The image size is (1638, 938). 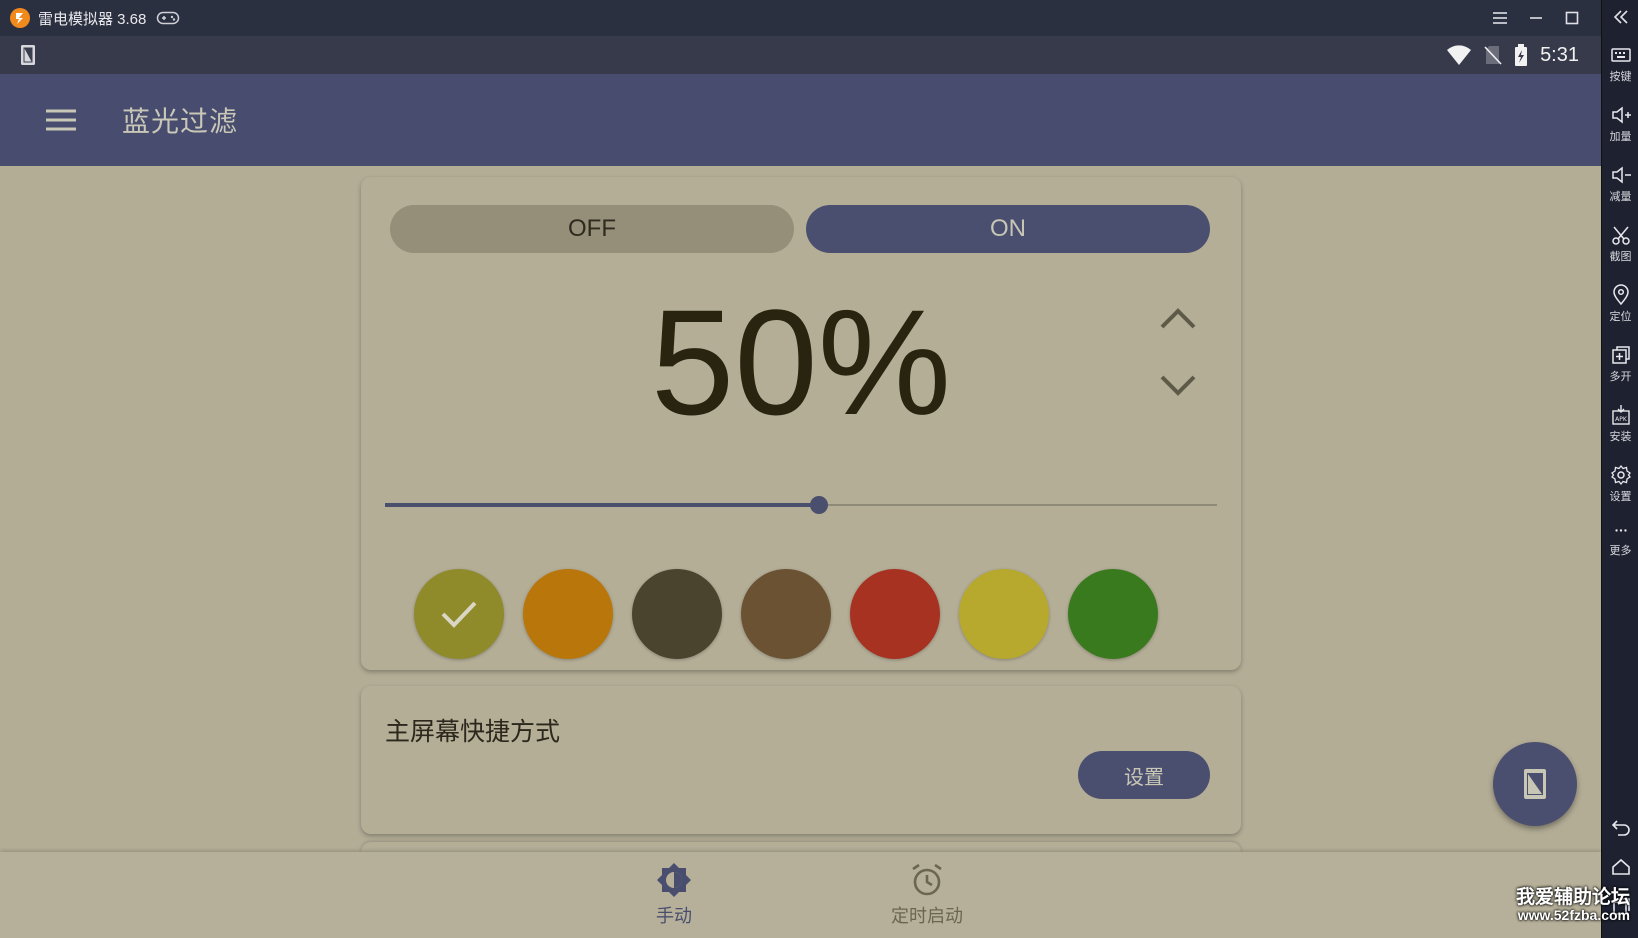 What do you see at coordinates (92, 19) in the screenshot?
I see `emulator-title: 雷电模拟器 3.68` at bounding box center [92, 19].